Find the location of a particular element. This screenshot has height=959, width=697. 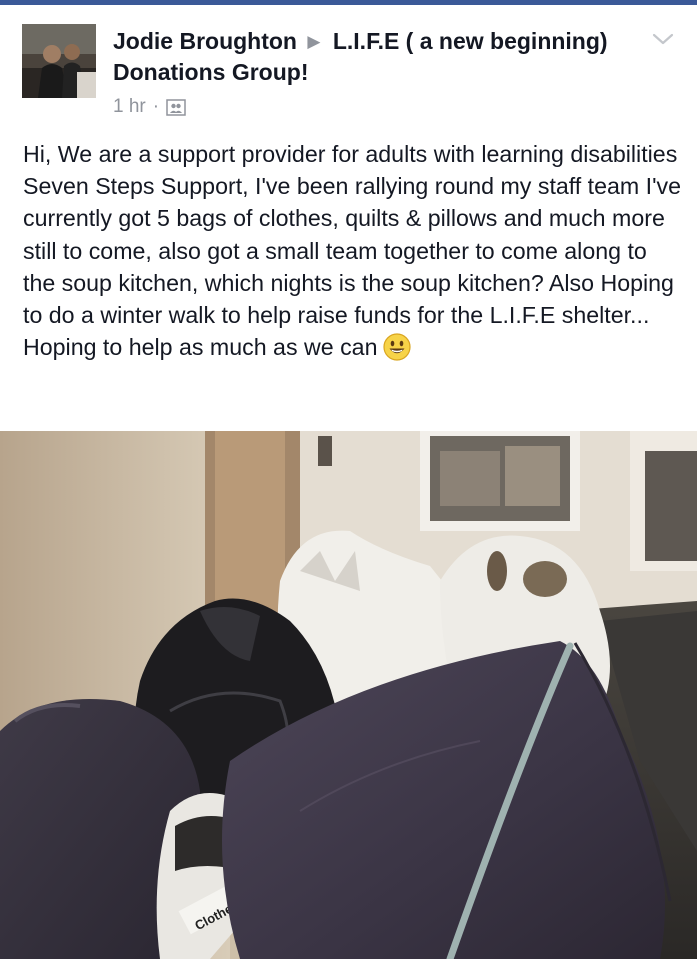

post-meta: 1 hr · is located at coordinates (149, 107).